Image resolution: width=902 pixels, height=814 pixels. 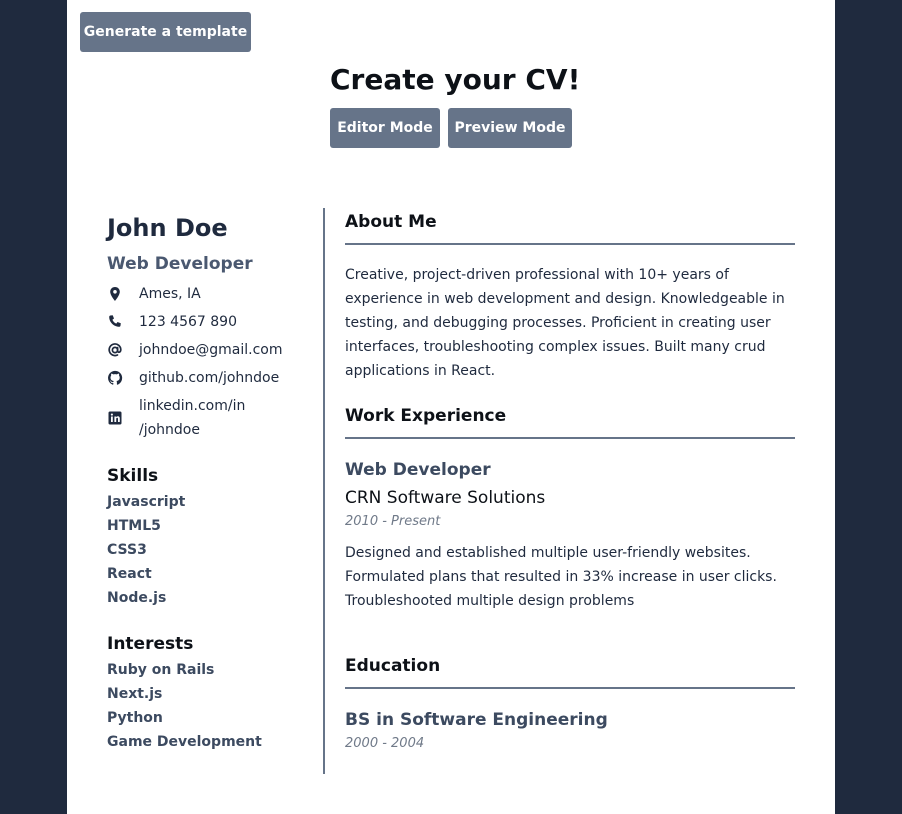 What do you see at coordinates (426, 416) in the screenshot?
I see `work-heading: Work Experience` at bounding box center [426, 416].